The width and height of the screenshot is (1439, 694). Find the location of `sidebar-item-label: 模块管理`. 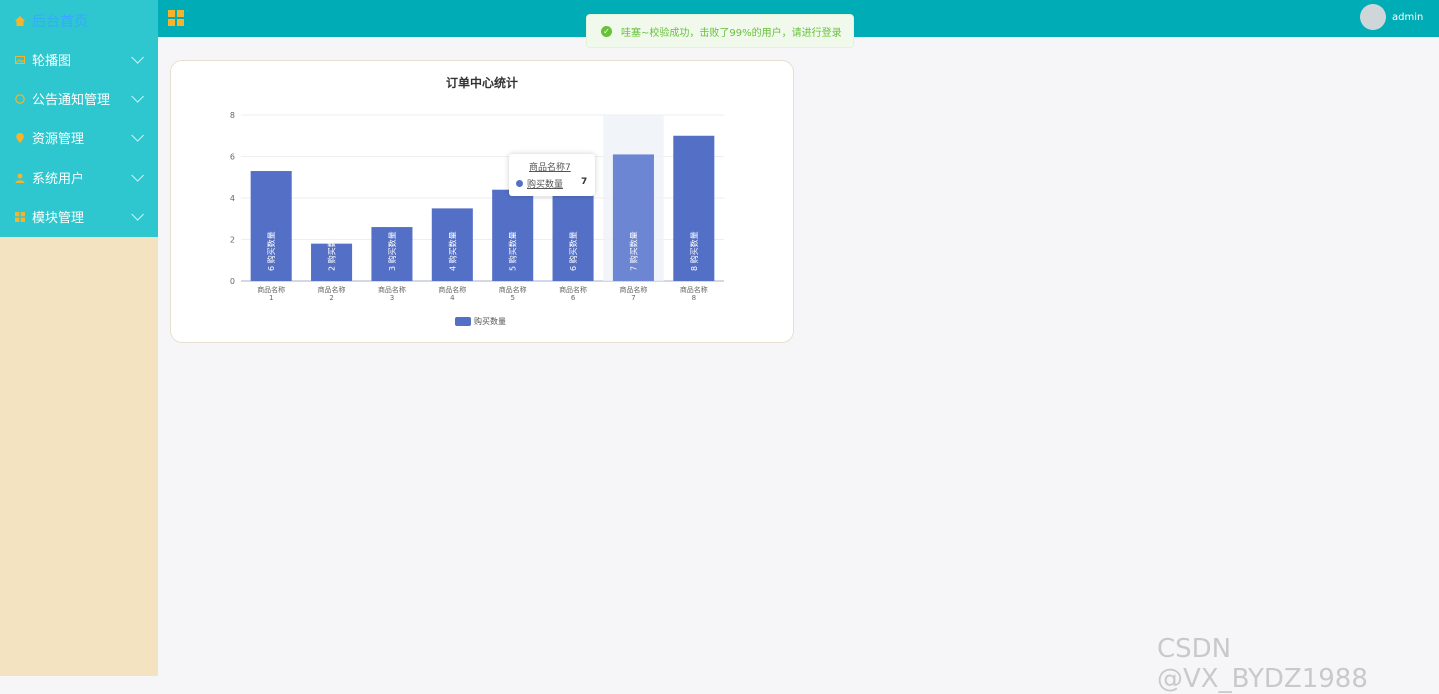

sidebar-item-label: 模块管理 is located at coordinates (58, 218).